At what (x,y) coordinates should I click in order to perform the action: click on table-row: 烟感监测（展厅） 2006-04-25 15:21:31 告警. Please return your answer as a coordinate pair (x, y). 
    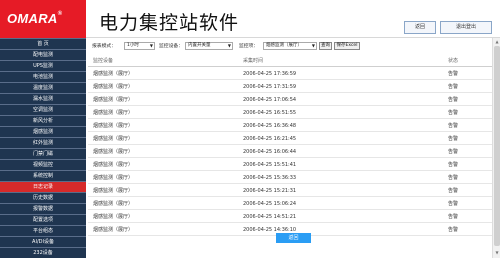
    Looking at the image, I should click on (290, 191).